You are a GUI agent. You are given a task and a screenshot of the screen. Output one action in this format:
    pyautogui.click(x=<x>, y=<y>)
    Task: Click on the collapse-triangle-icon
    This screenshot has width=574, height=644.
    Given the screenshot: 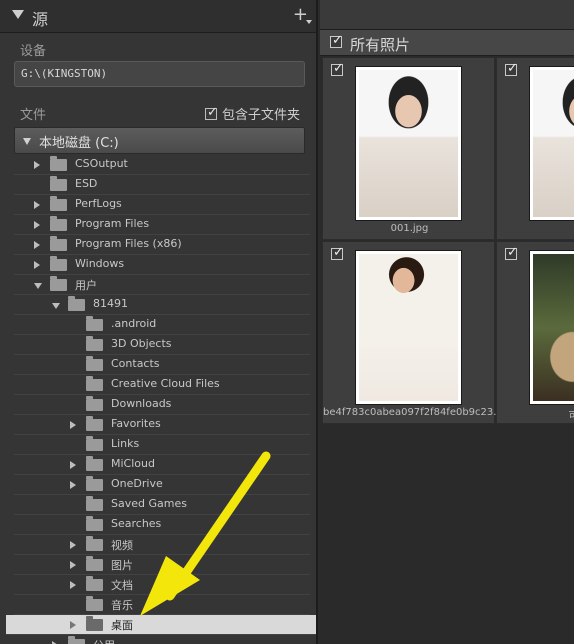 What is the action you would take?
    pyautogui.click(x=18, y=14)
    